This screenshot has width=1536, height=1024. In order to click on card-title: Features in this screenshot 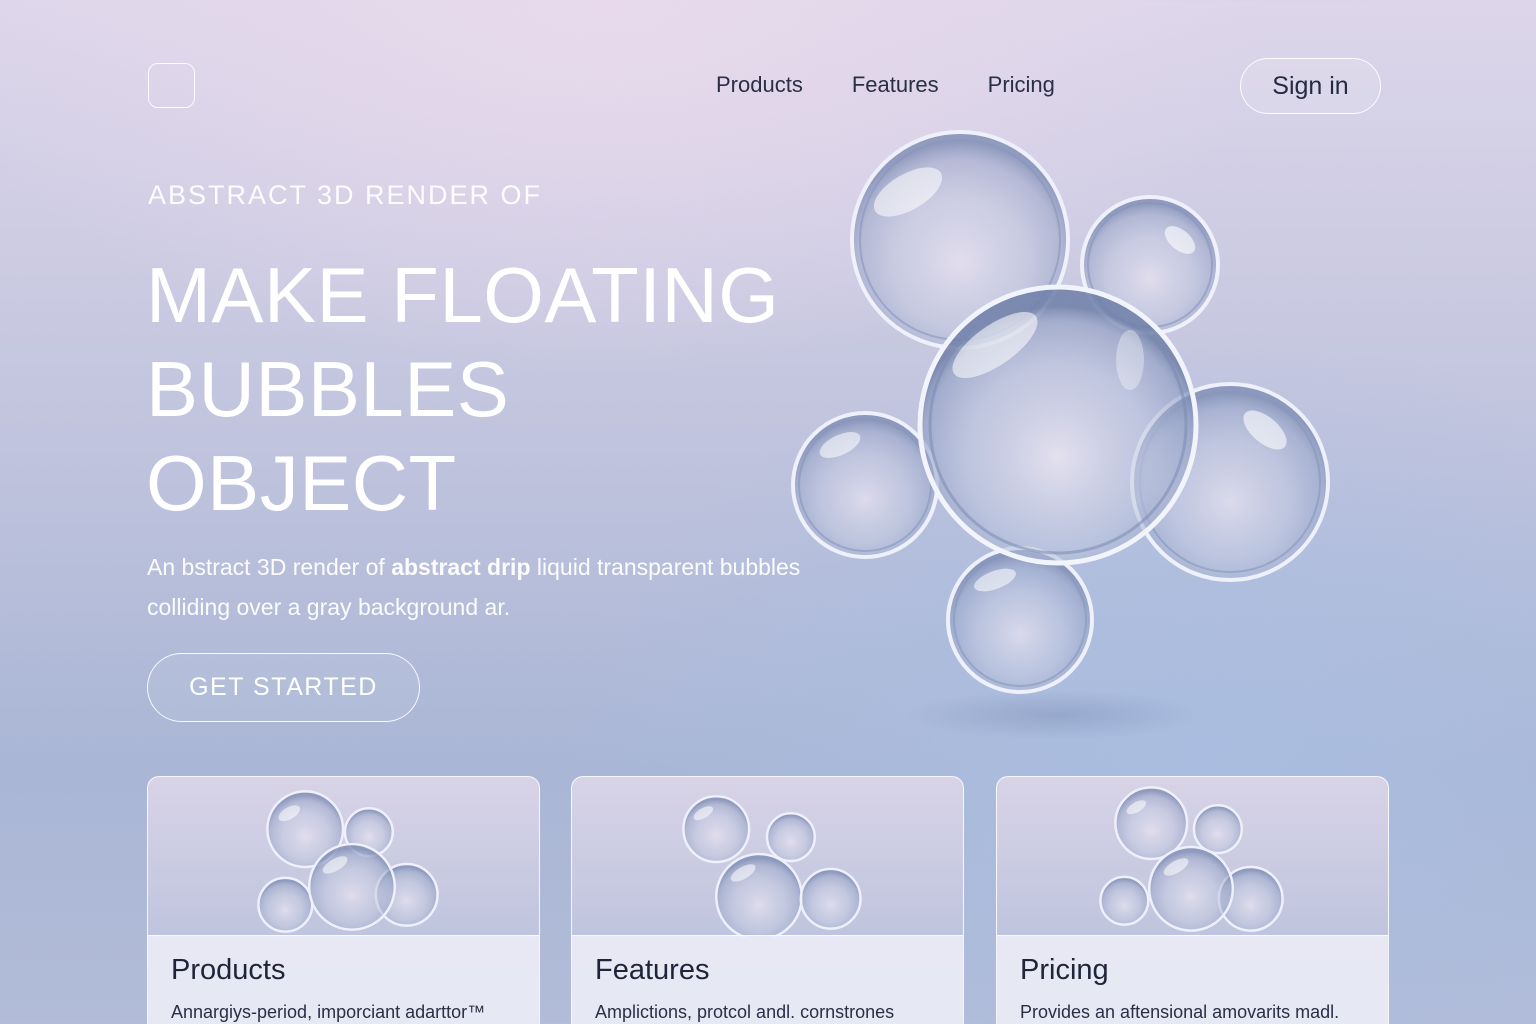, I will do `click(652, 970)`.